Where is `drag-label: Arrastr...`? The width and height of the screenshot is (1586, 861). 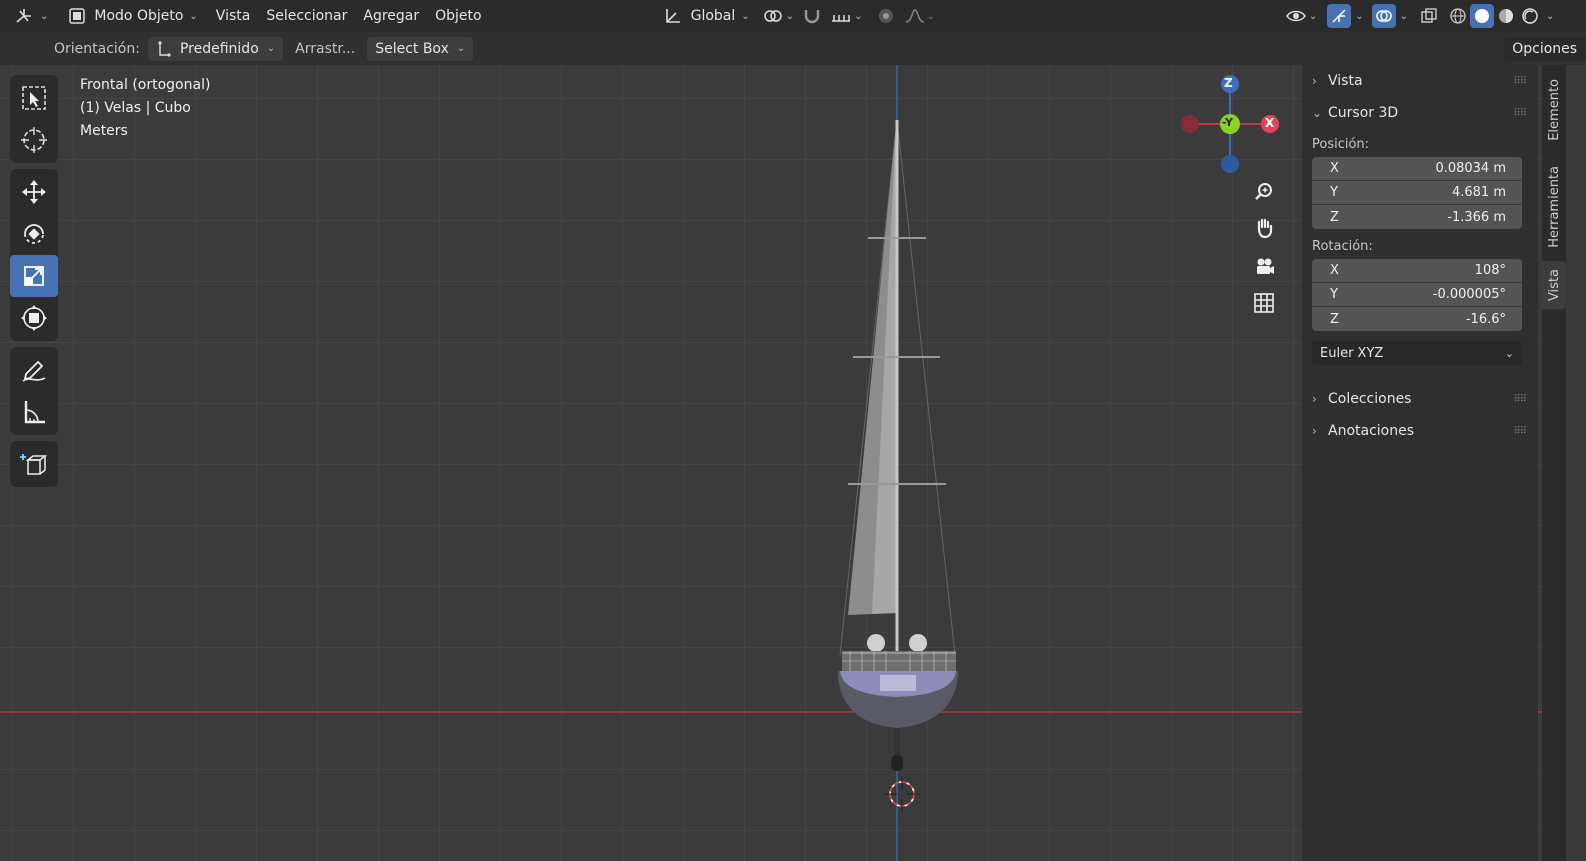 drag-label: Arrastr... is located at coordinates (325, 48).